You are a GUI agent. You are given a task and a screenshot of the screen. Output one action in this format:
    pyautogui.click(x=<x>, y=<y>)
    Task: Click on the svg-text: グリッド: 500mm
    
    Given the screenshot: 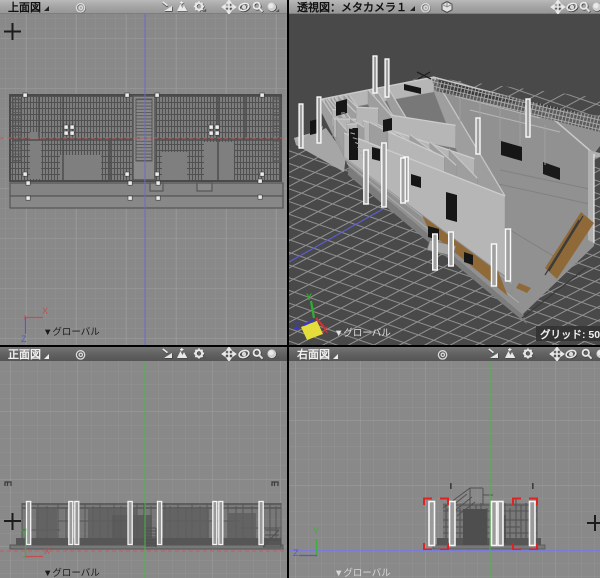 What is the action you would take?
    pyautogui.click(x=570, y=334)
    